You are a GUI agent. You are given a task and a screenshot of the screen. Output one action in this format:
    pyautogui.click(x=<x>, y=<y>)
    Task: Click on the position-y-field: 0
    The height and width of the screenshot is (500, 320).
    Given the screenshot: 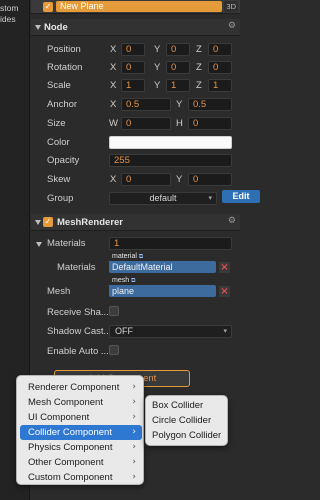 What is the action you would take?
    pyautogui.click(x=178, y=49)
    